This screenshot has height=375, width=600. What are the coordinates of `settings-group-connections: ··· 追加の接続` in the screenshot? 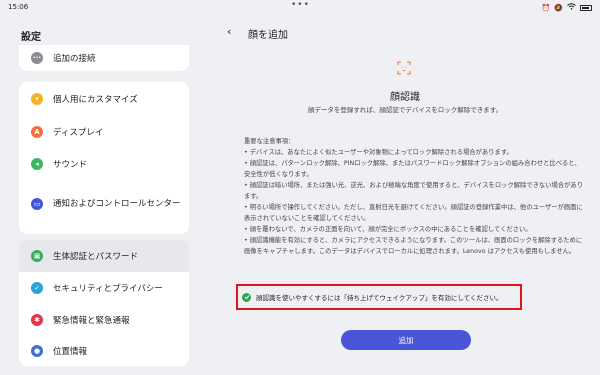 It's located at (104, 58).